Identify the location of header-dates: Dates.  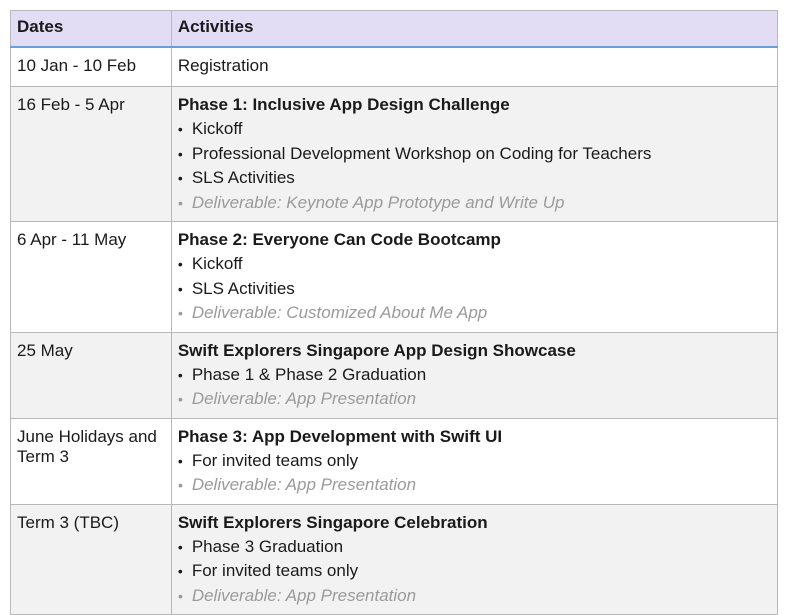
(91, 29).